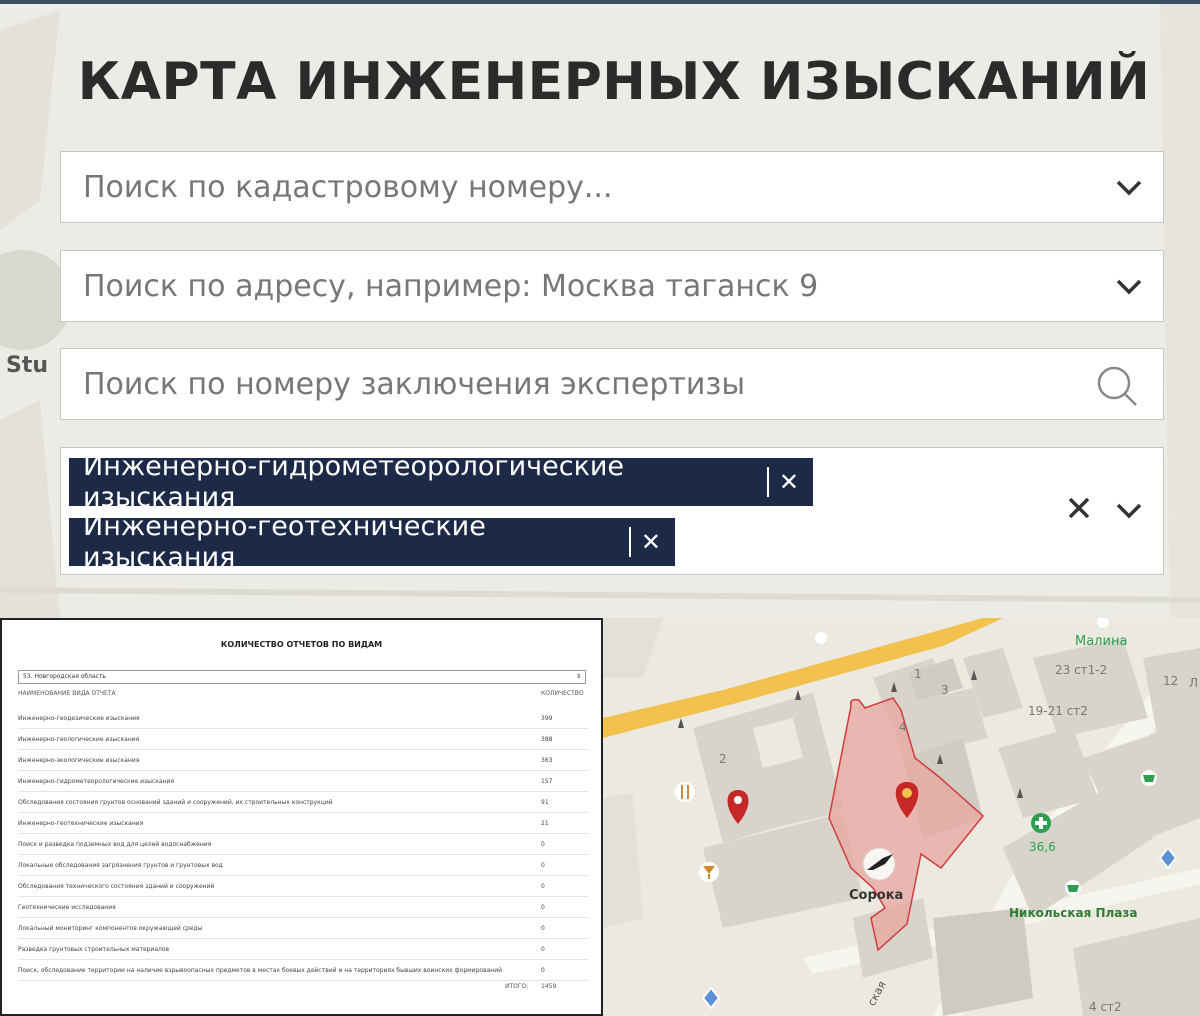  Describe the element at coordinates (1081, 670) in the screenshot. I see `map-label-building: 23 ст1-2` at that location.